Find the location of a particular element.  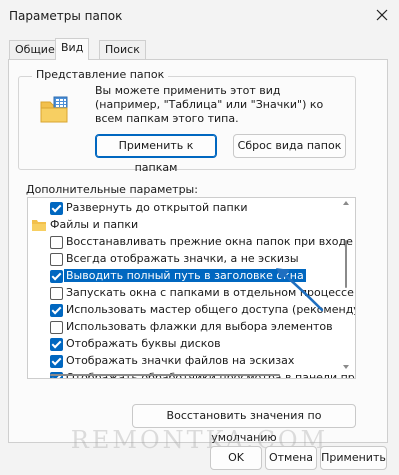

list-item: Развернуть до открытой папки is located at coordinates (188, 208).